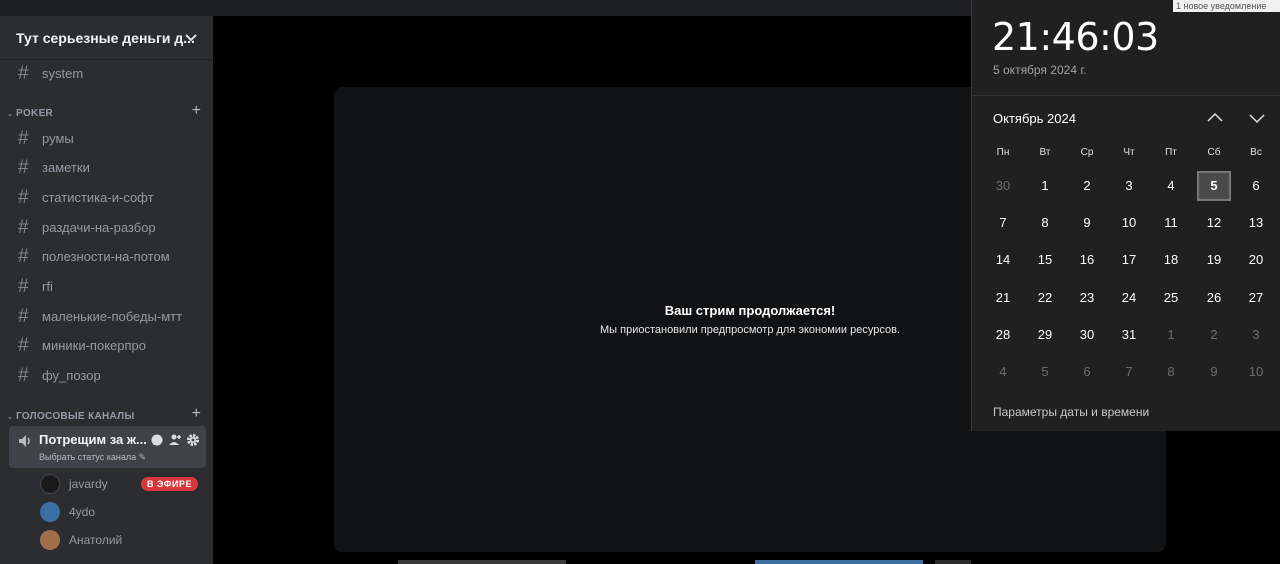  Describe the element at coordinates (122, 484) in the screenshot. I see `voice-user: javardy В ЭФИРЕ` at that location.